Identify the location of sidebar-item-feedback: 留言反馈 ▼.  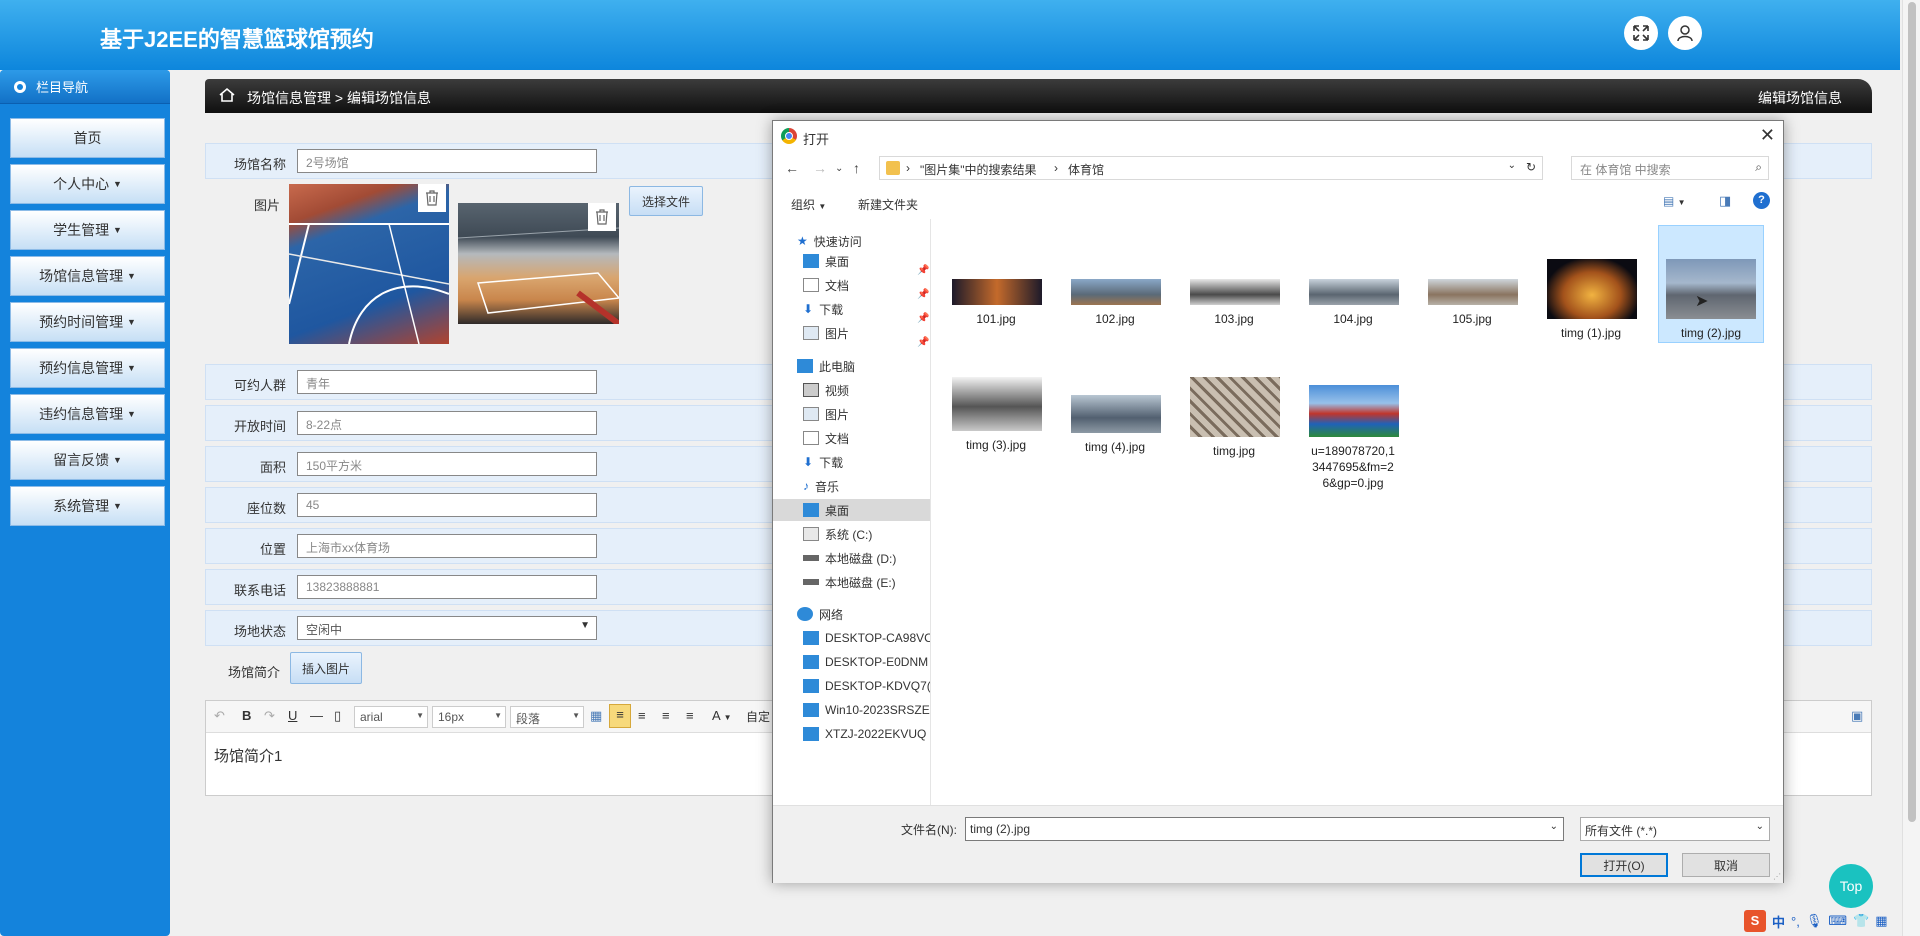
(87, 460).